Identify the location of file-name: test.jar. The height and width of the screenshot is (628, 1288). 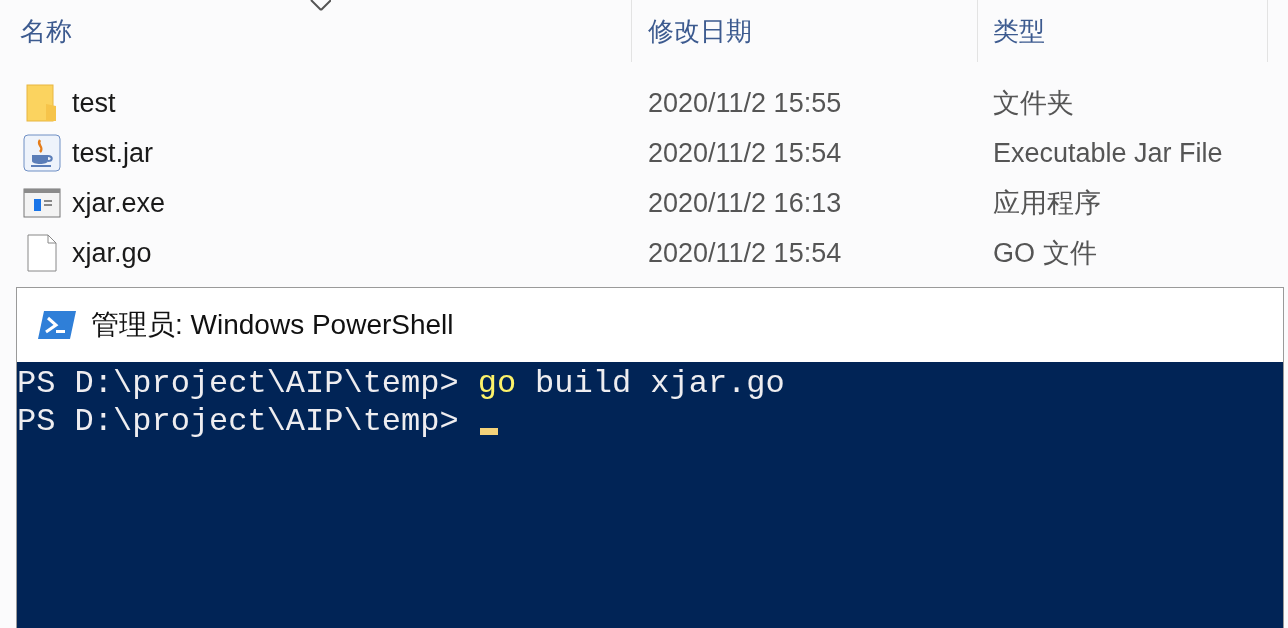
(113, 153).